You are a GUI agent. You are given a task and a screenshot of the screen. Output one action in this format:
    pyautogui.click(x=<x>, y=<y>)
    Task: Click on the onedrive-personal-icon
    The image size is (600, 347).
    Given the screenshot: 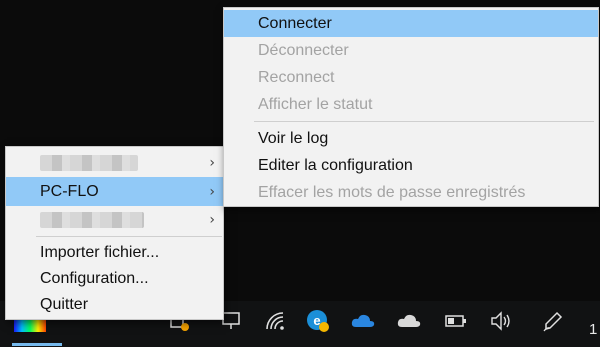 What is the action you would take?
    pyautogui.click(x=409, y=321)
    